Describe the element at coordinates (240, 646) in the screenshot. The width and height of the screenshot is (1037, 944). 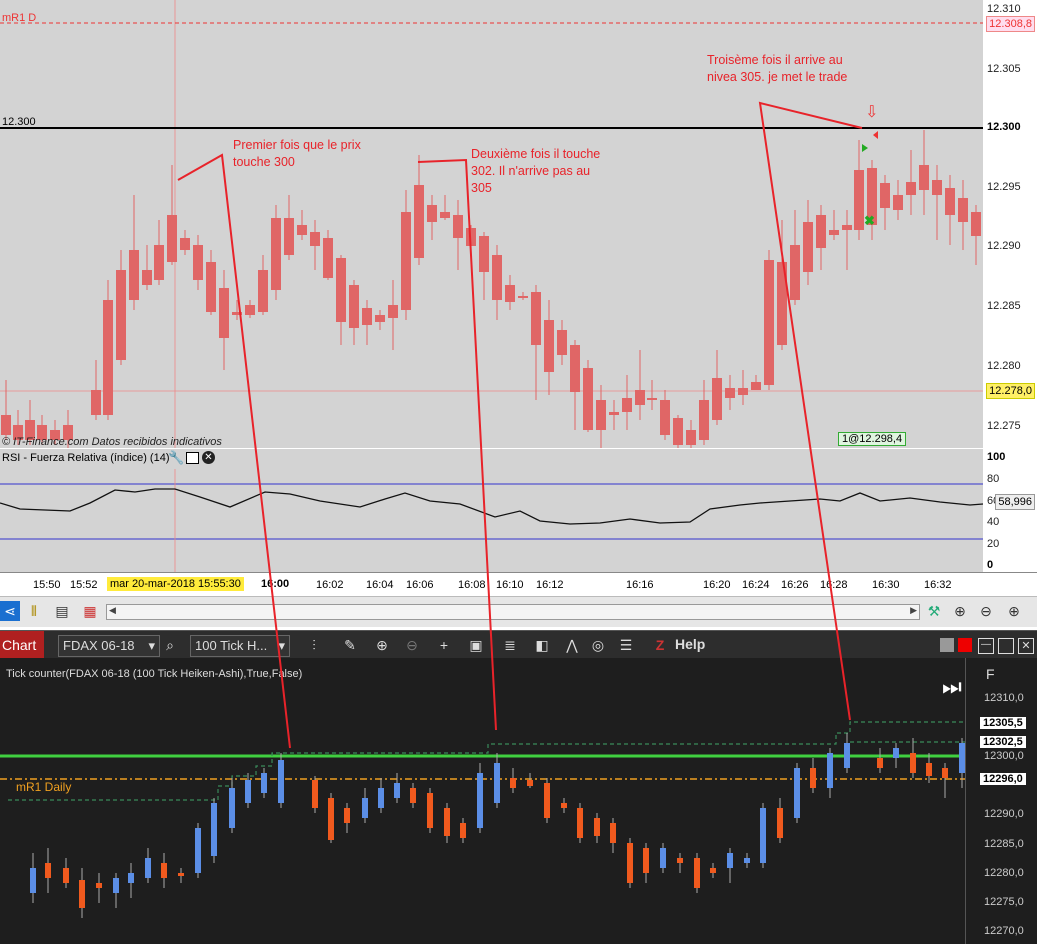
I see `bar-type-select: 100 Tick H... ▾` at that location.